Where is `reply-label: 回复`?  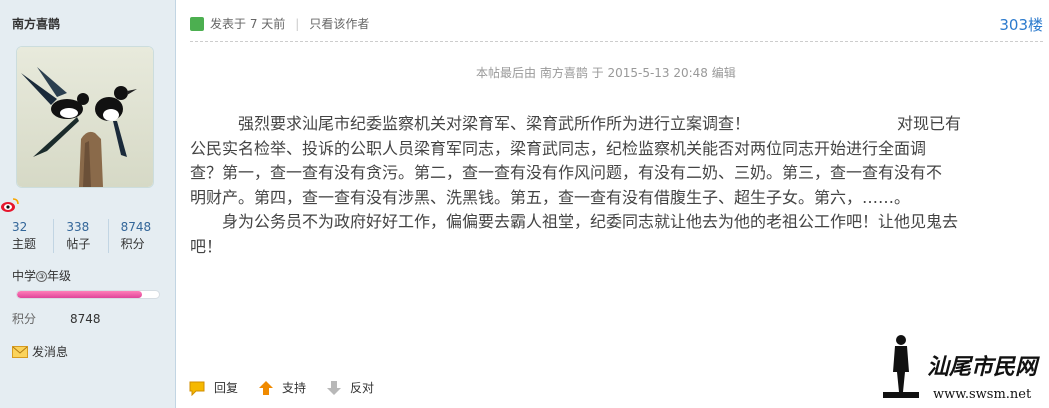
reply-label: 回复 is located at coordinates (226, 388).